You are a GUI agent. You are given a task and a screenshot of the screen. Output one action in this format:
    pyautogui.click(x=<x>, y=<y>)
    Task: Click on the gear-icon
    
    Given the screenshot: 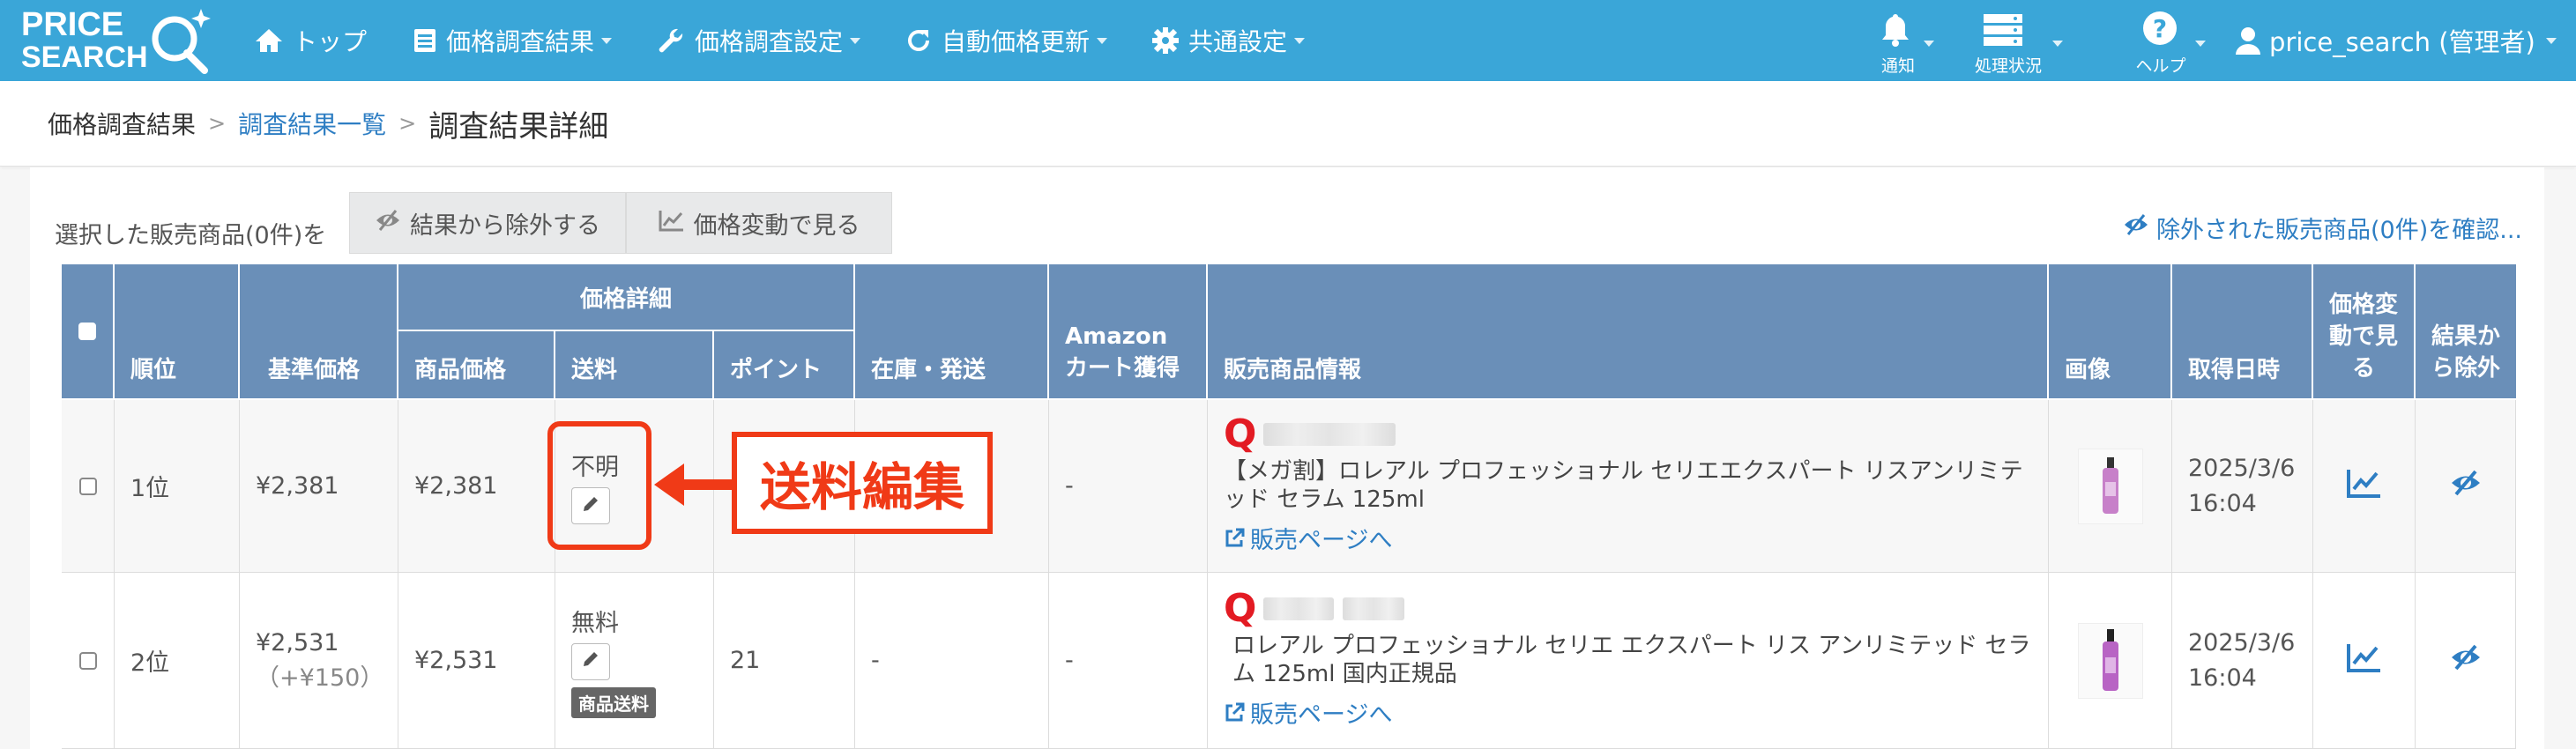 What is the action you would take?
    pyautogui.click(x=1165, y=41)
    